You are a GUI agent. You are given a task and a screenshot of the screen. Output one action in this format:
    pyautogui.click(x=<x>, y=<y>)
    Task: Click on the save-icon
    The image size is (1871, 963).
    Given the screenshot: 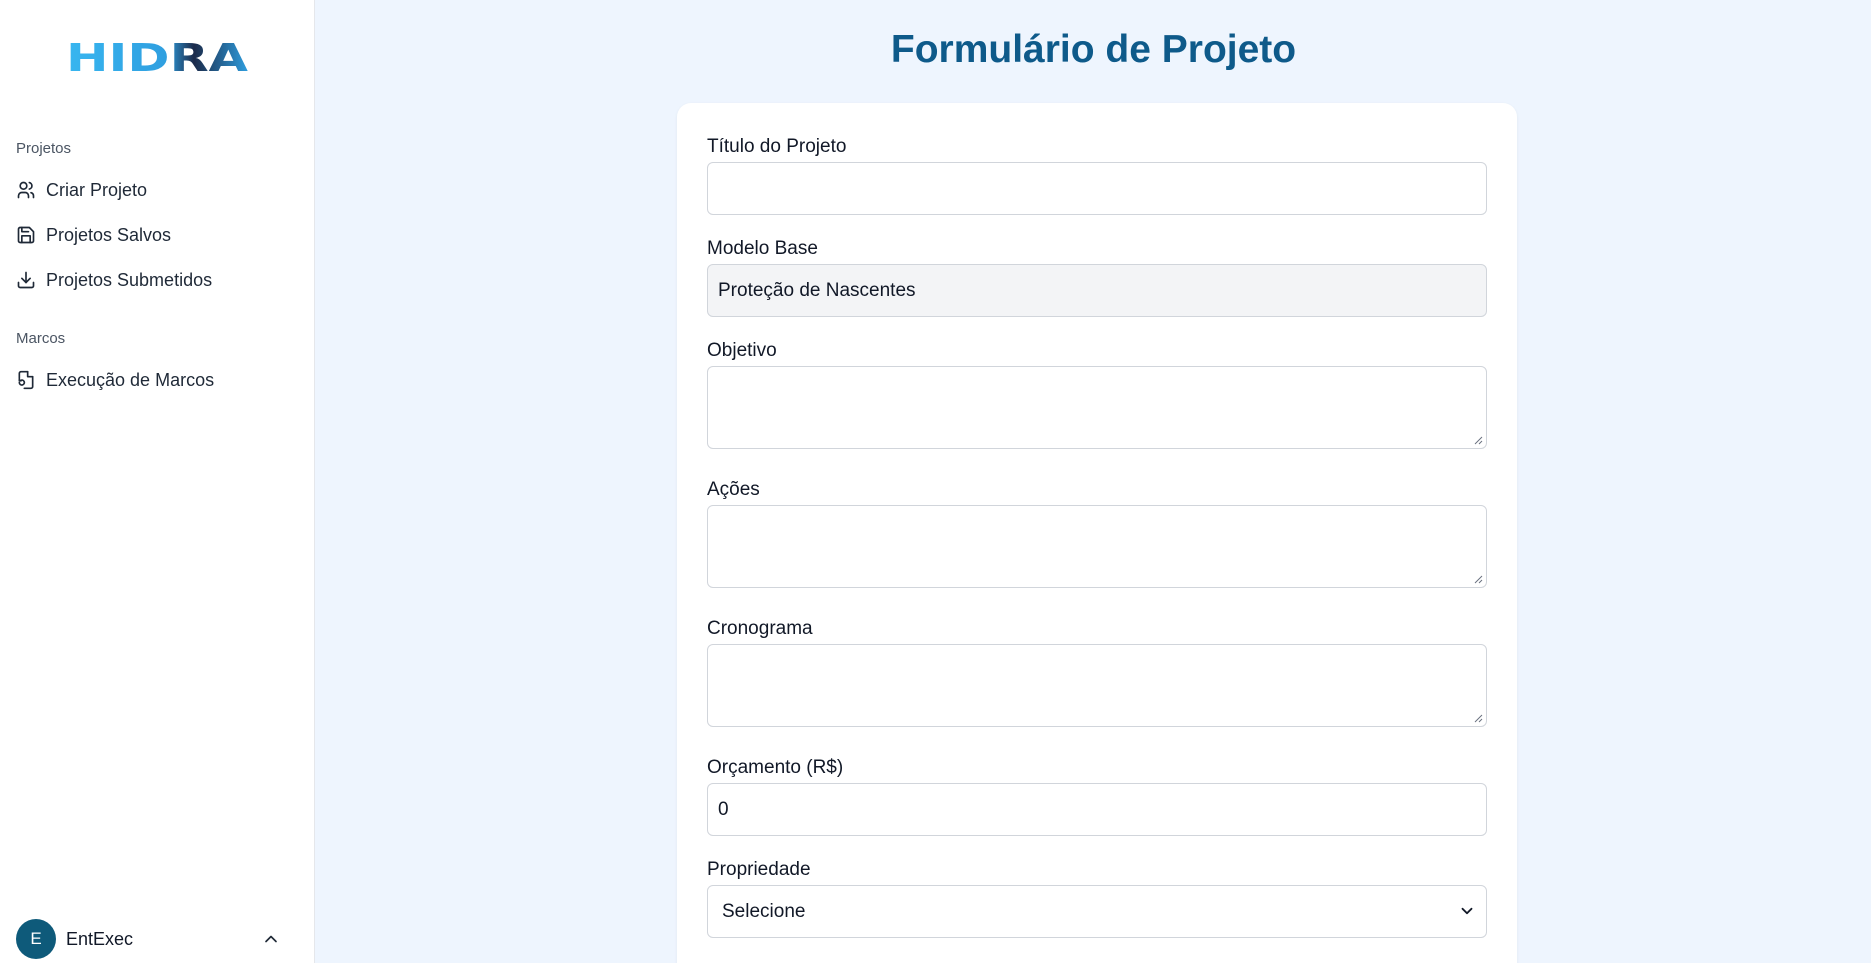 What is the action you would take?
    pyautogui.click(x=26, y=235)
    